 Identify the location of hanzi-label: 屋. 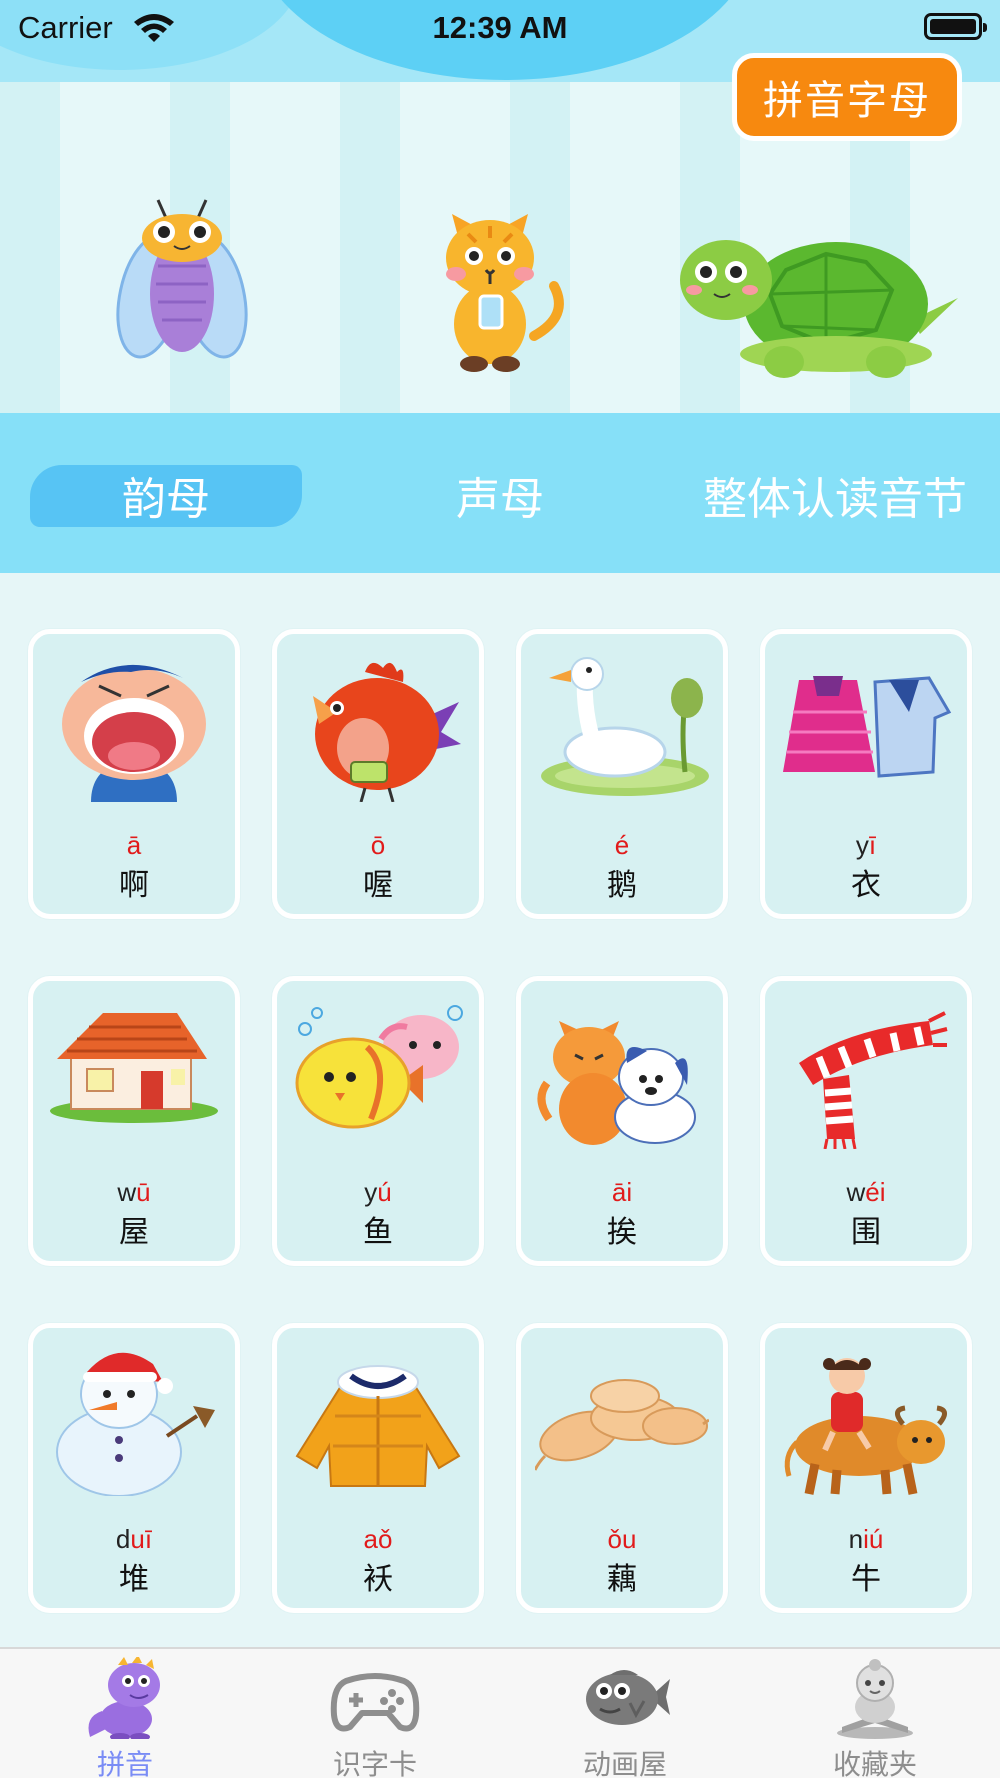
(134, 1232).